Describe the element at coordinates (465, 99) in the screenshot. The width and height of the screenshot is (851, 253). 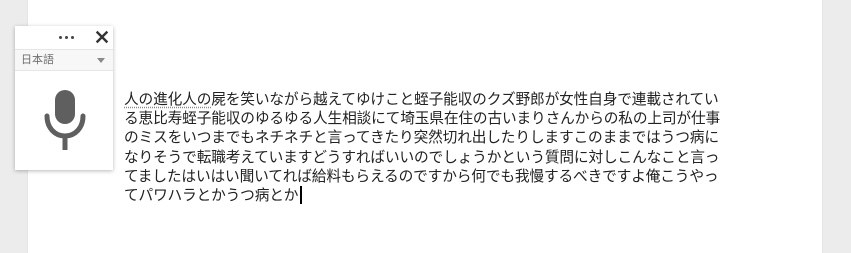
I see `text-line-1-rest: 屍を笑いながら越えてゆけこと蛭子能収のクズ野郎が女性自身で連載されてい` at that location.